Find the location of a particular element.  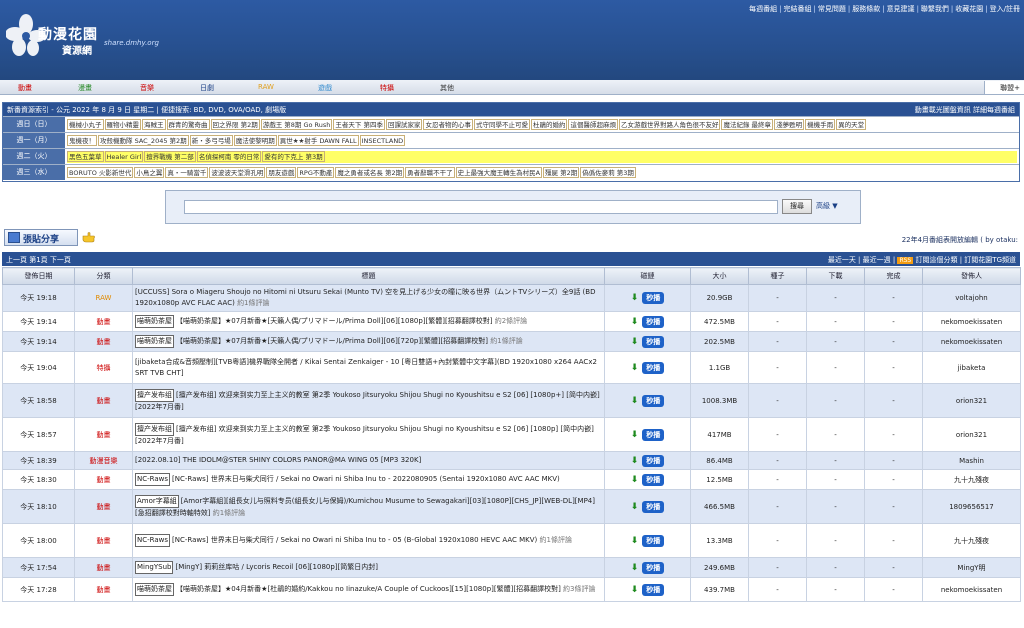

comment-count: 約2條評論 is located at coordinates (511, 321).